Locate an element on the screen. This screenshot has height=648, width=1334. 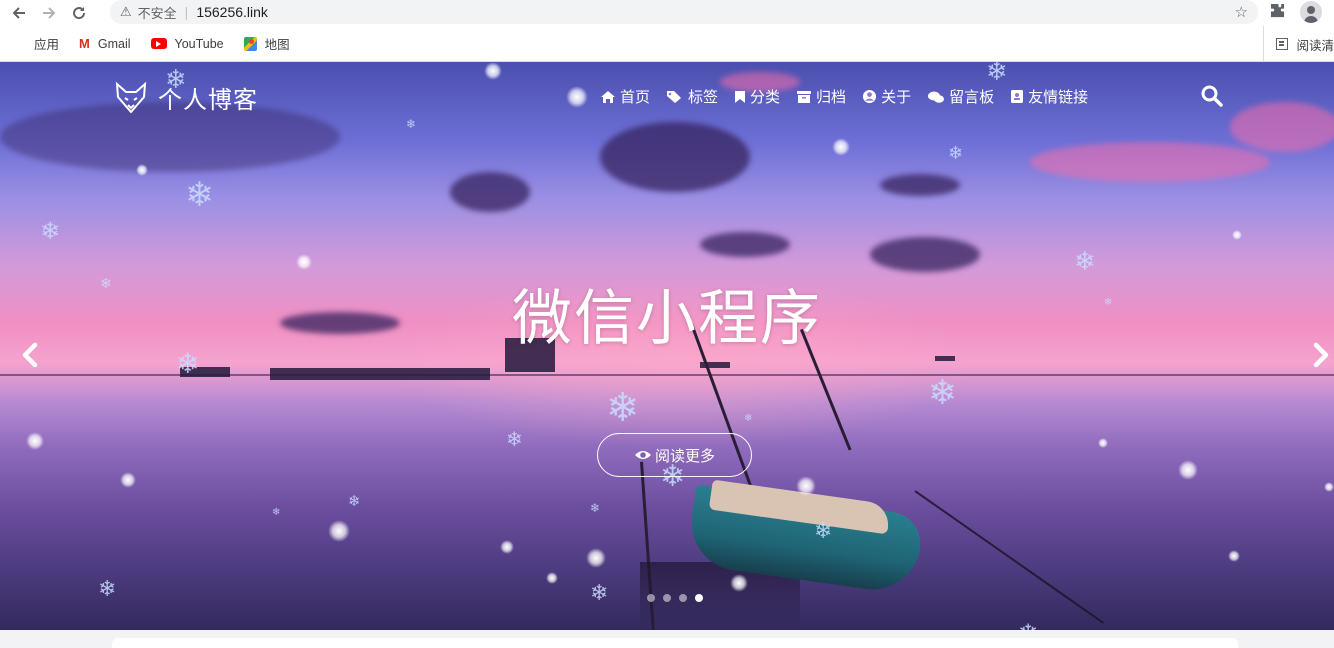
bookmark-label: 应用 is located at coordinates (47, 45).